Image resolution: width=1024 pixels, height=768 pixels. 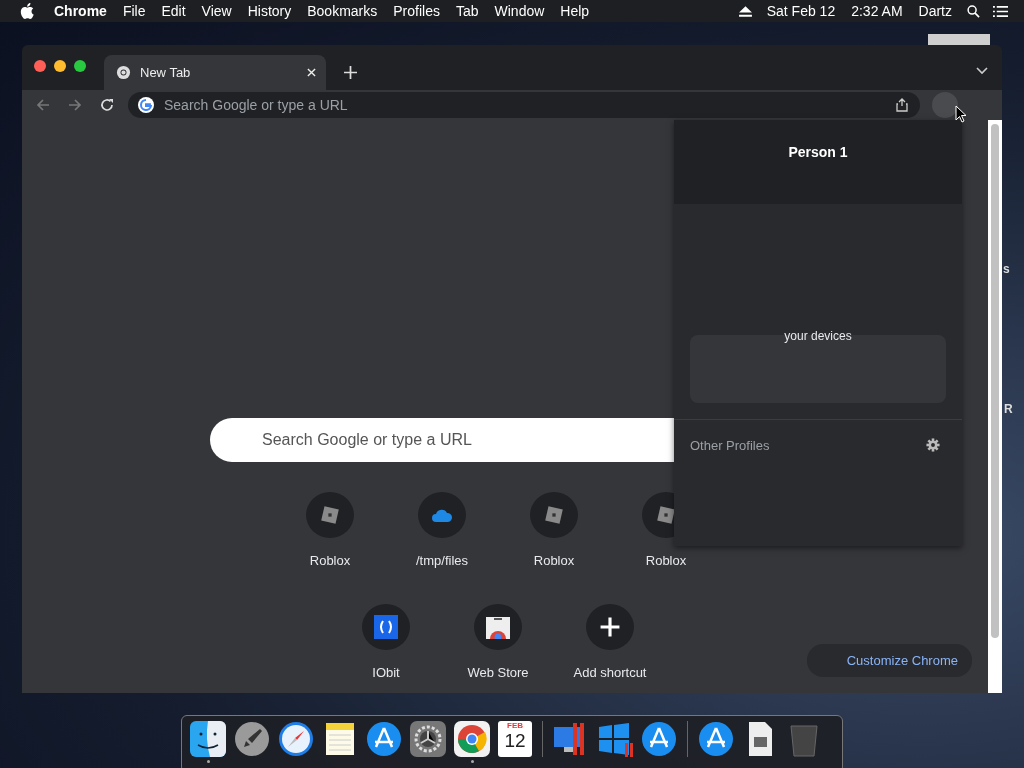 I want to click on menu-time: 2:32 AM, so click(x=877, y=11).